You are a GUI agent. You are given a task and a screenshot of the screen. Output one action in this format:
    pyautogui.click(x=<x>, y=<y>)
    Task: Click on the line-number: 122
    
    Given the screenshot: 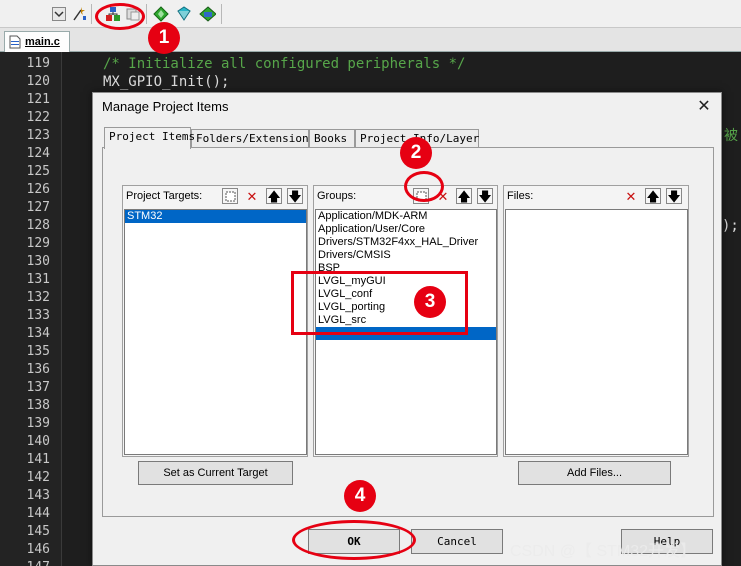 What is the action you would take?
    pyautogui.click(x=38, y=117)
    